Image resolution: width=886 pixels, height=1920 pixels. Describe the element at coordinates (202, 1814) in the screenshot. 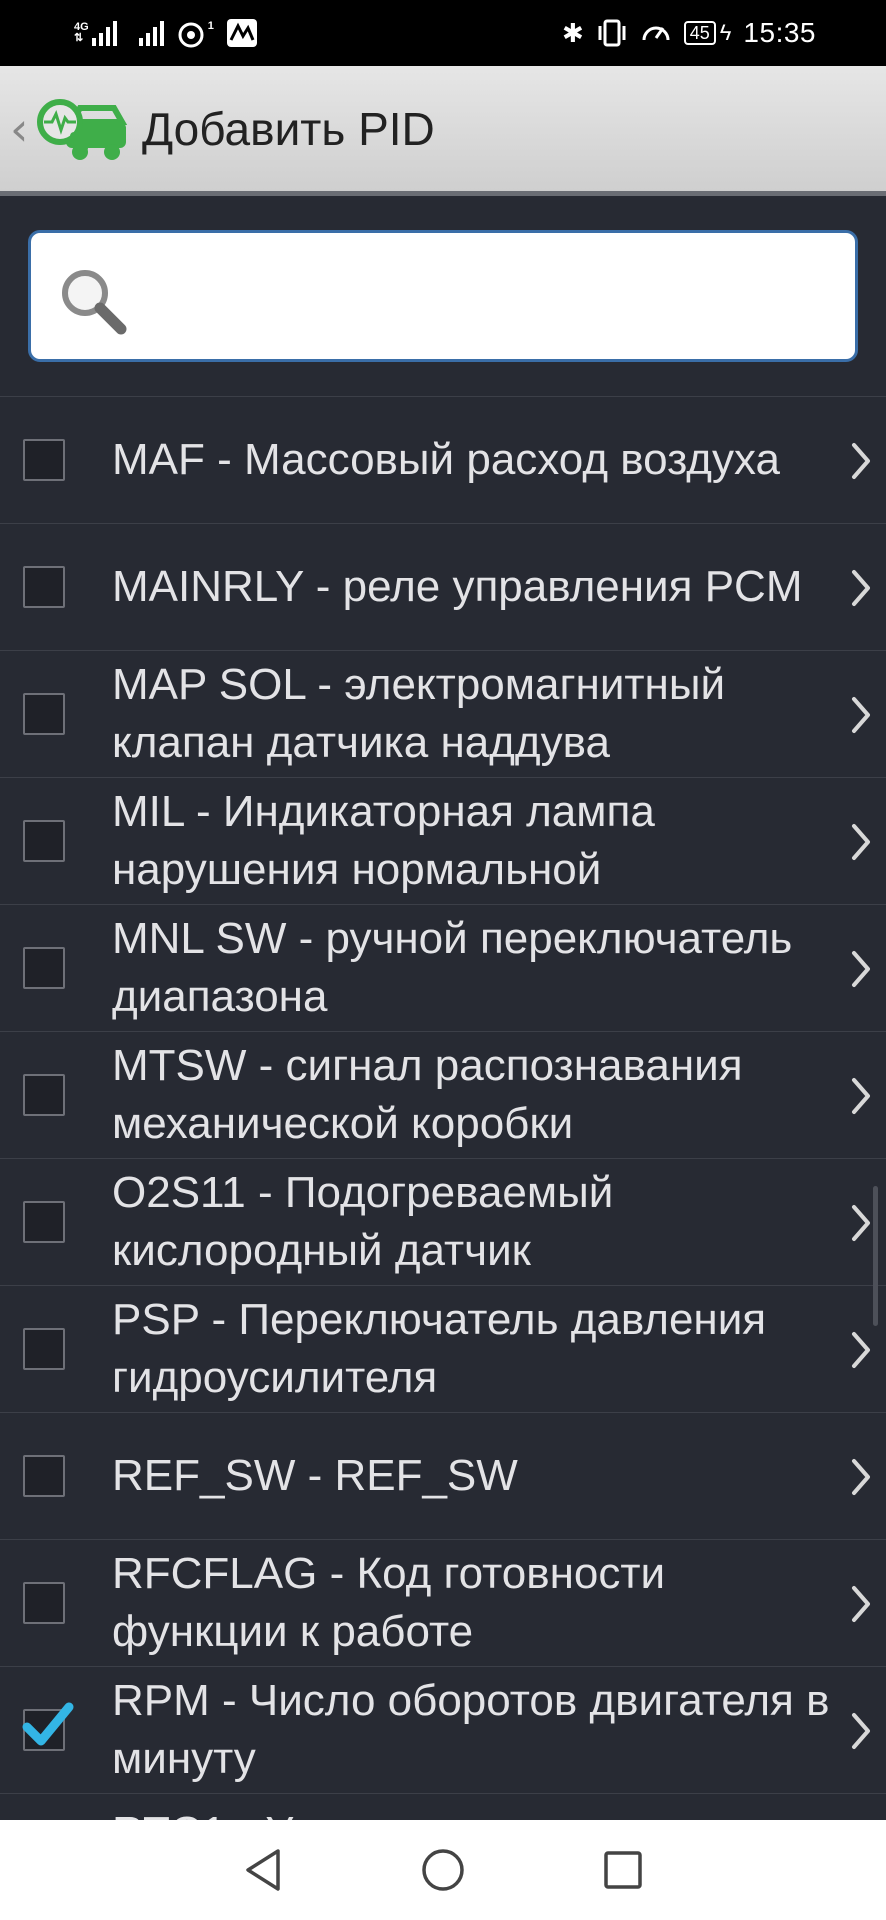

I see `partial-list-item: RTC1 - У` at that location.